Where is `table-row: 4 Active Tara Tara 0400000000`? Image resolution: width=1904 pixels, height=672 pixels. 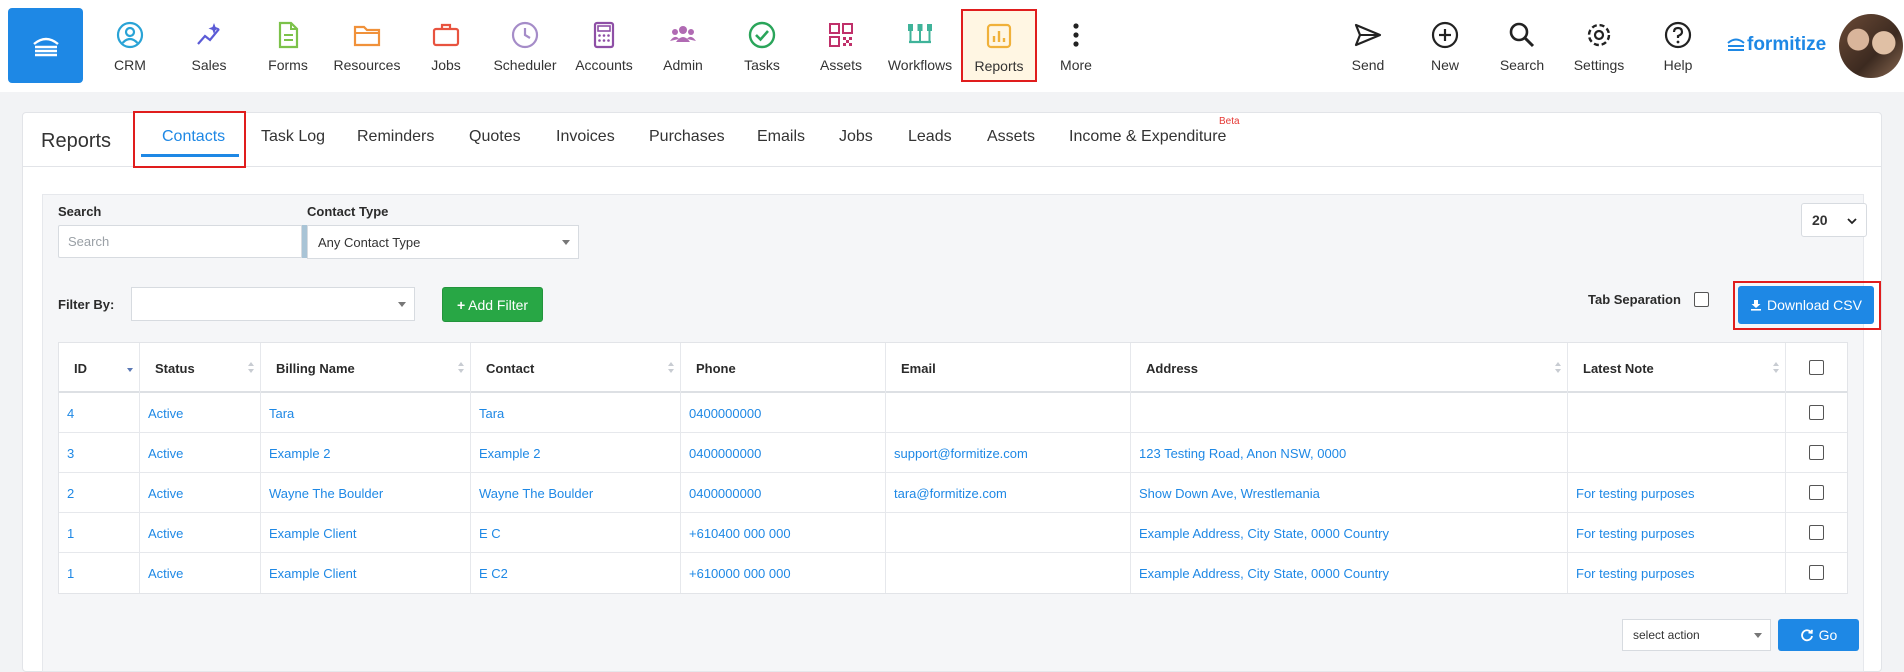 table-row: 4 Active Tara Tara 0400000000 is located at coordinates (953, 413).